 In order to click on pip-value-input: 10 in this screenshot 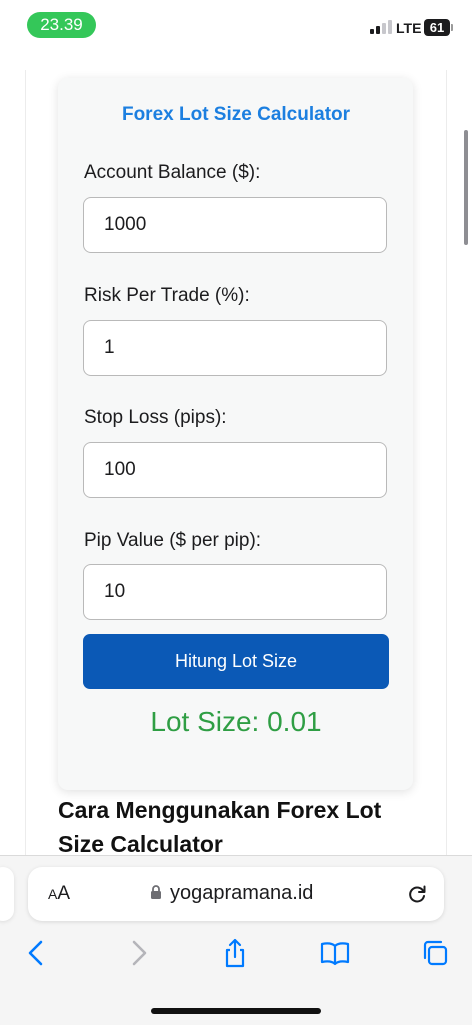, I will do `click(235, 592)`.